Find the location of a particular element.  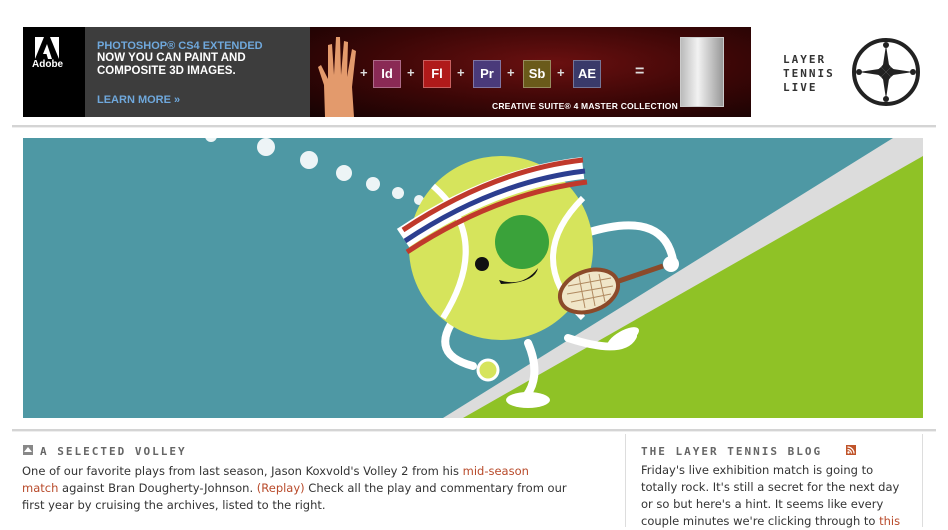

blog-link: this is located at coordinates (889, 521).